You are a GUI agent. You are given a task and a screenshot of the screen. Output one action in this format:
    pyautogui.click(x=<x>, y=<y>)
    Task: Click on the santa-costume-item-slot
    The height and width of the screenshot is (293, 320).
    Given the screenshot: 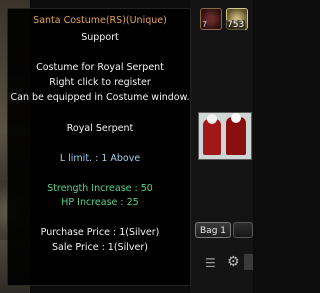 What is the action you would take?
    pyautogui.click(x=225, y=136)
    